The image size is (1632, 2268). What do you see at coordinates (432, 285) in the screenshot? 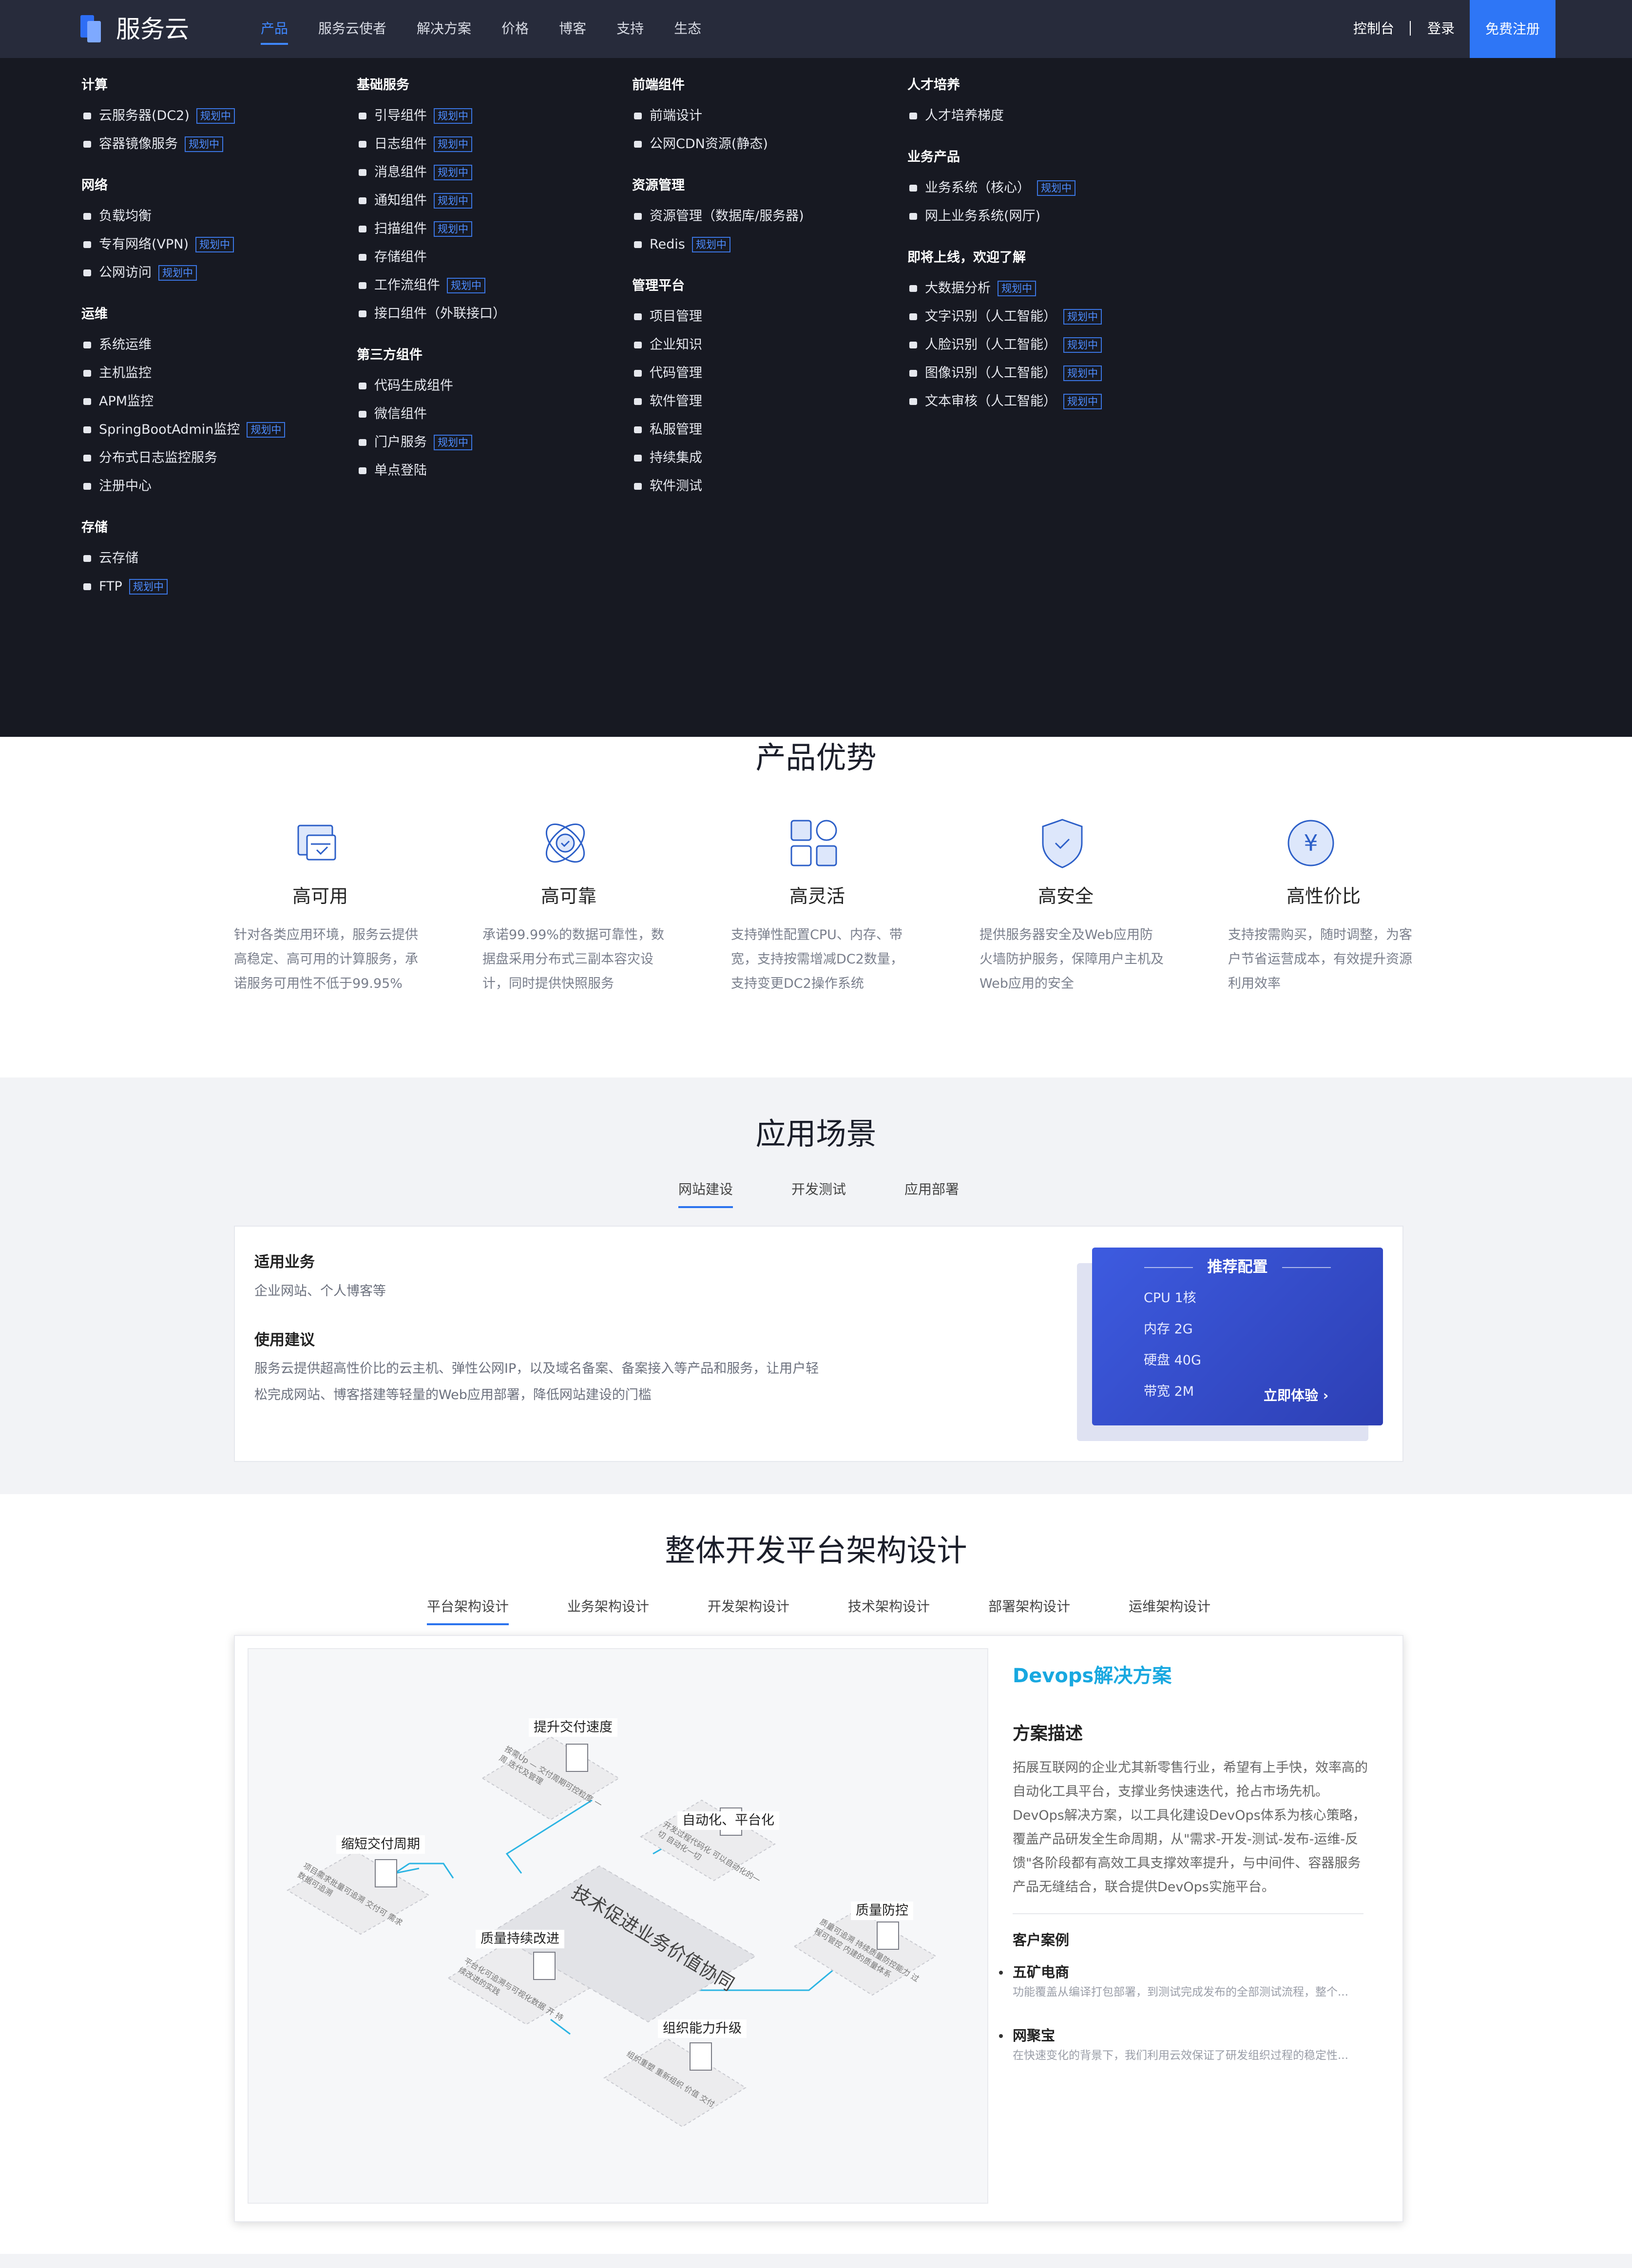
I see `menu-item: 工作流组件 规划中` at bounding box center [432, 285].